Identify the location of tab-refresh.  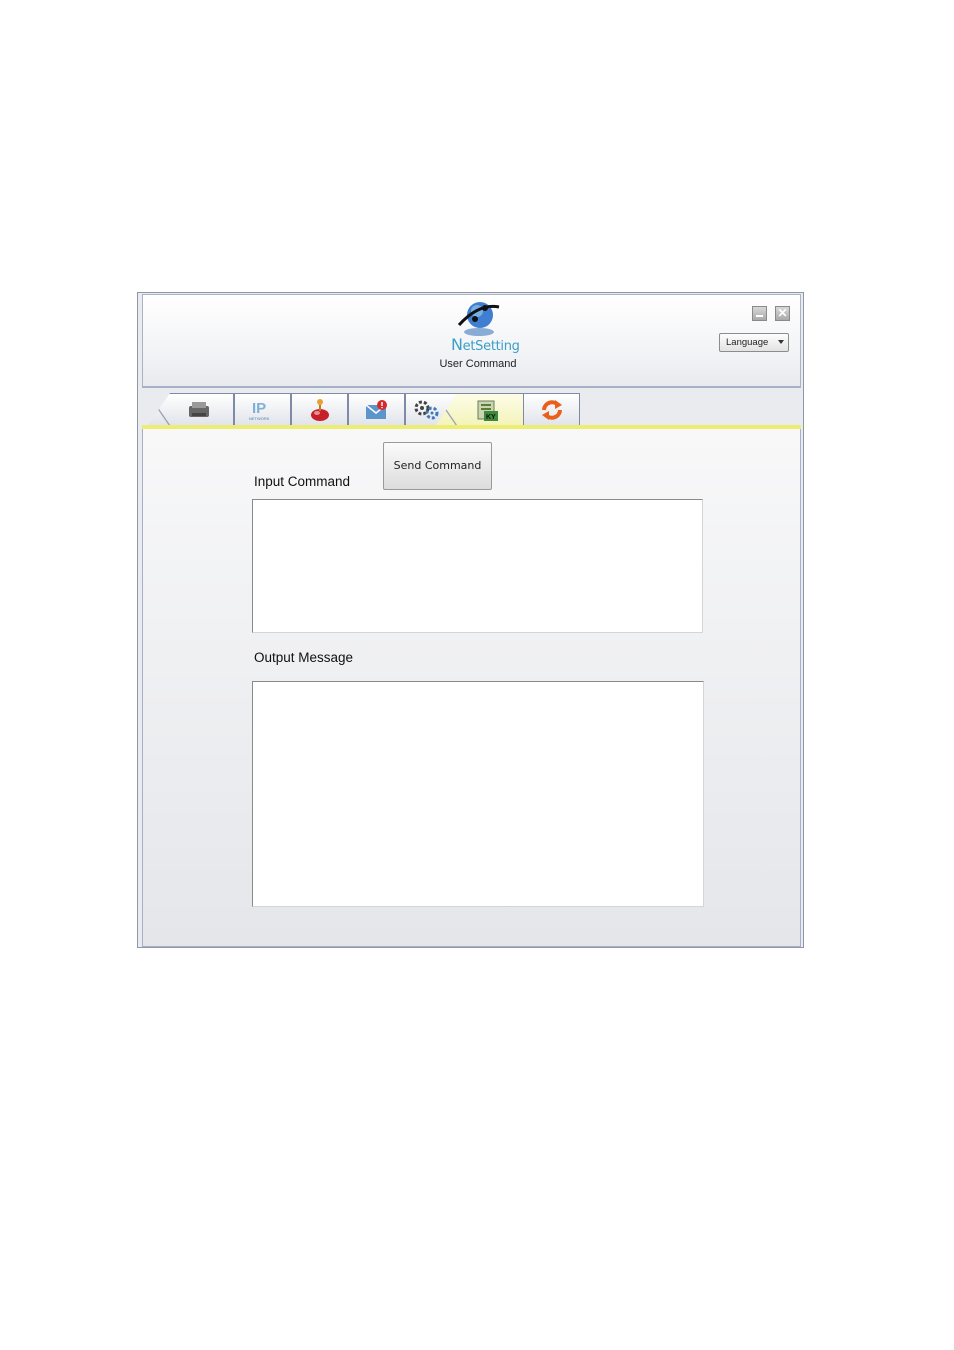
(551, 409).